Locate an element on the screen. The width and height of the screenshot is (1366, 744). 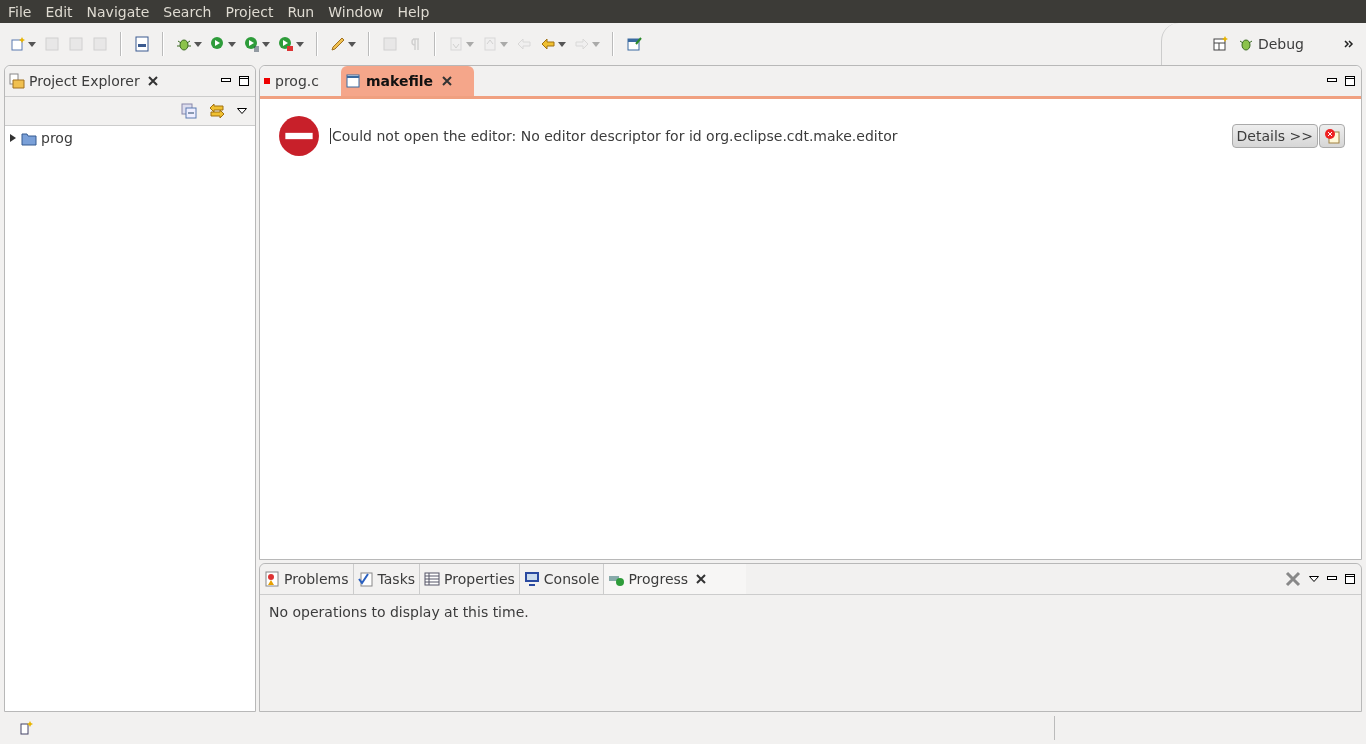
menu-item: Navigate is located at coordinates (117, 11).